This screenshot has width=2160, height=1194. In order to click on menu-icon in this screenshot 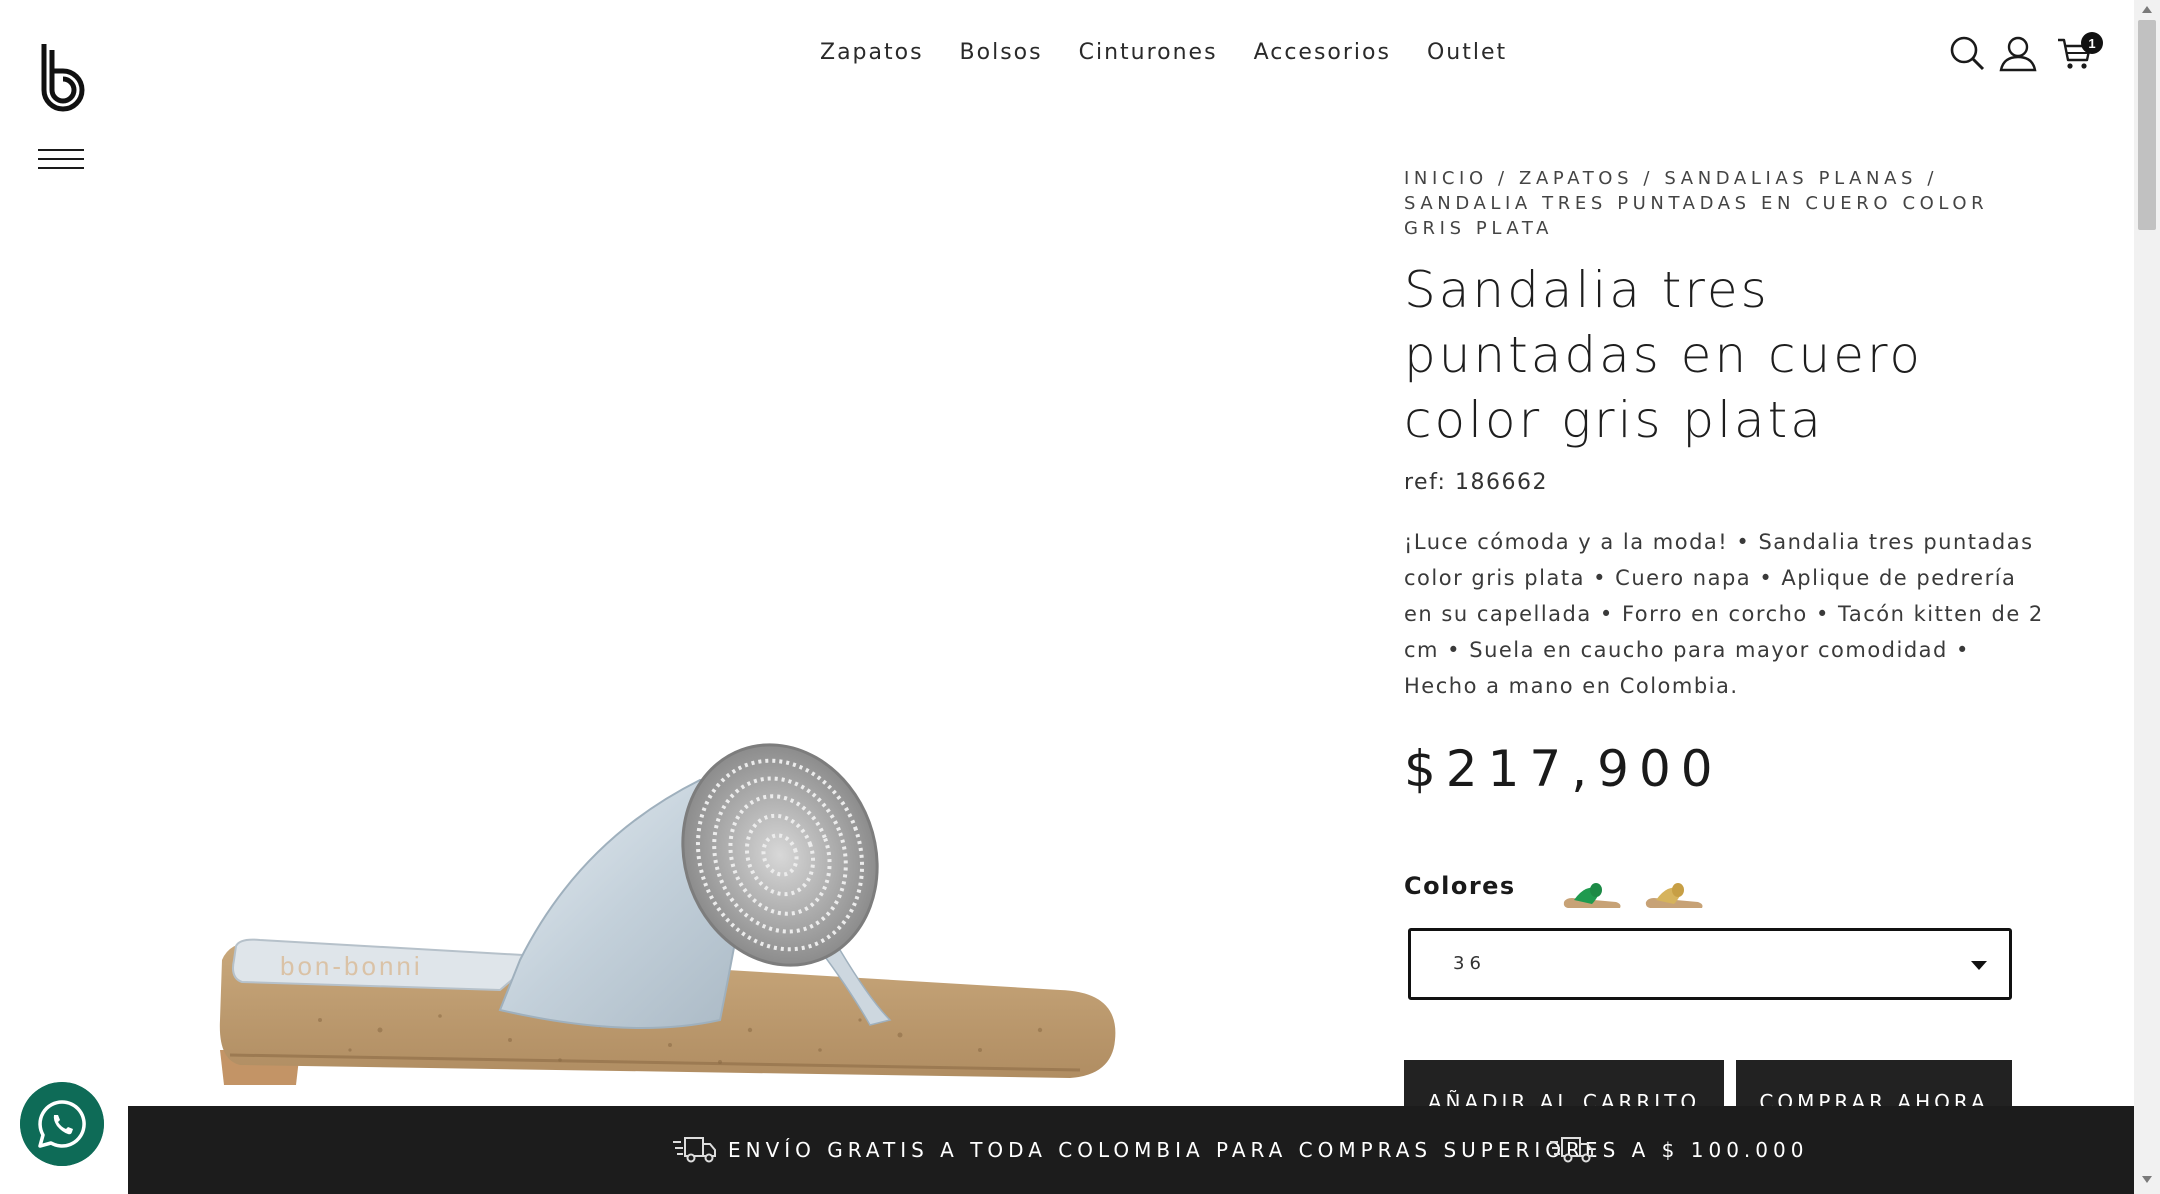, I will do `click(61, 160)`.